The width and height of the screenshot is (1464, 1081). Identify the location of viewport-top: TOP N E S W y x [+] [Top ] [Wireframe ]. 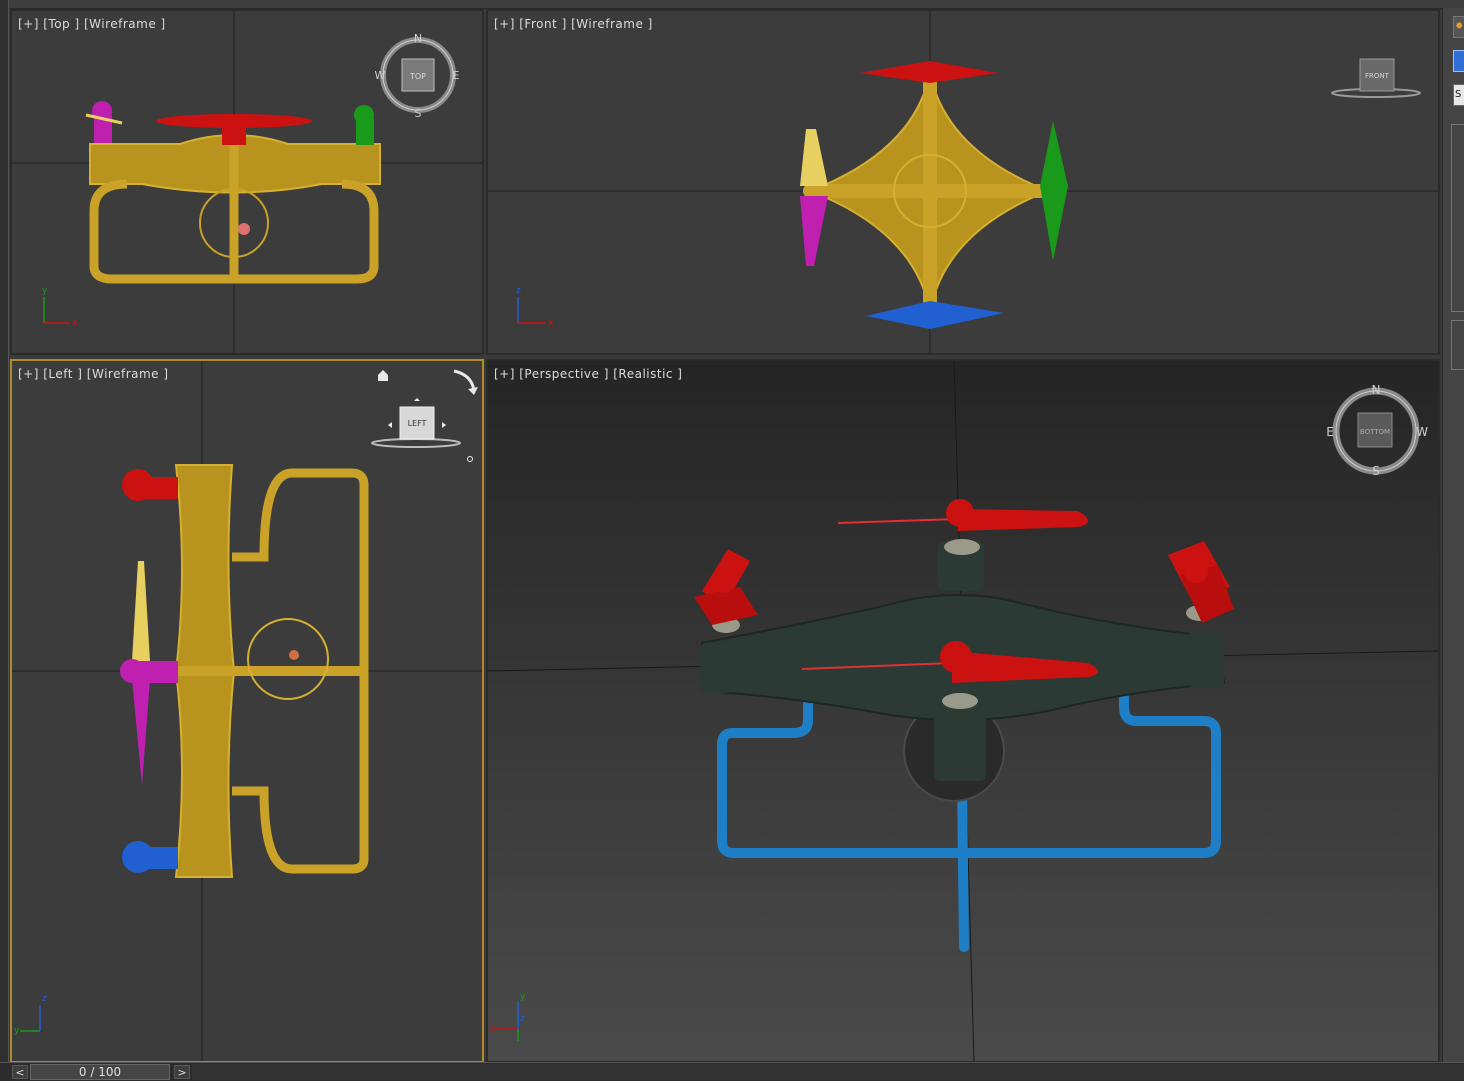
(247, 182).